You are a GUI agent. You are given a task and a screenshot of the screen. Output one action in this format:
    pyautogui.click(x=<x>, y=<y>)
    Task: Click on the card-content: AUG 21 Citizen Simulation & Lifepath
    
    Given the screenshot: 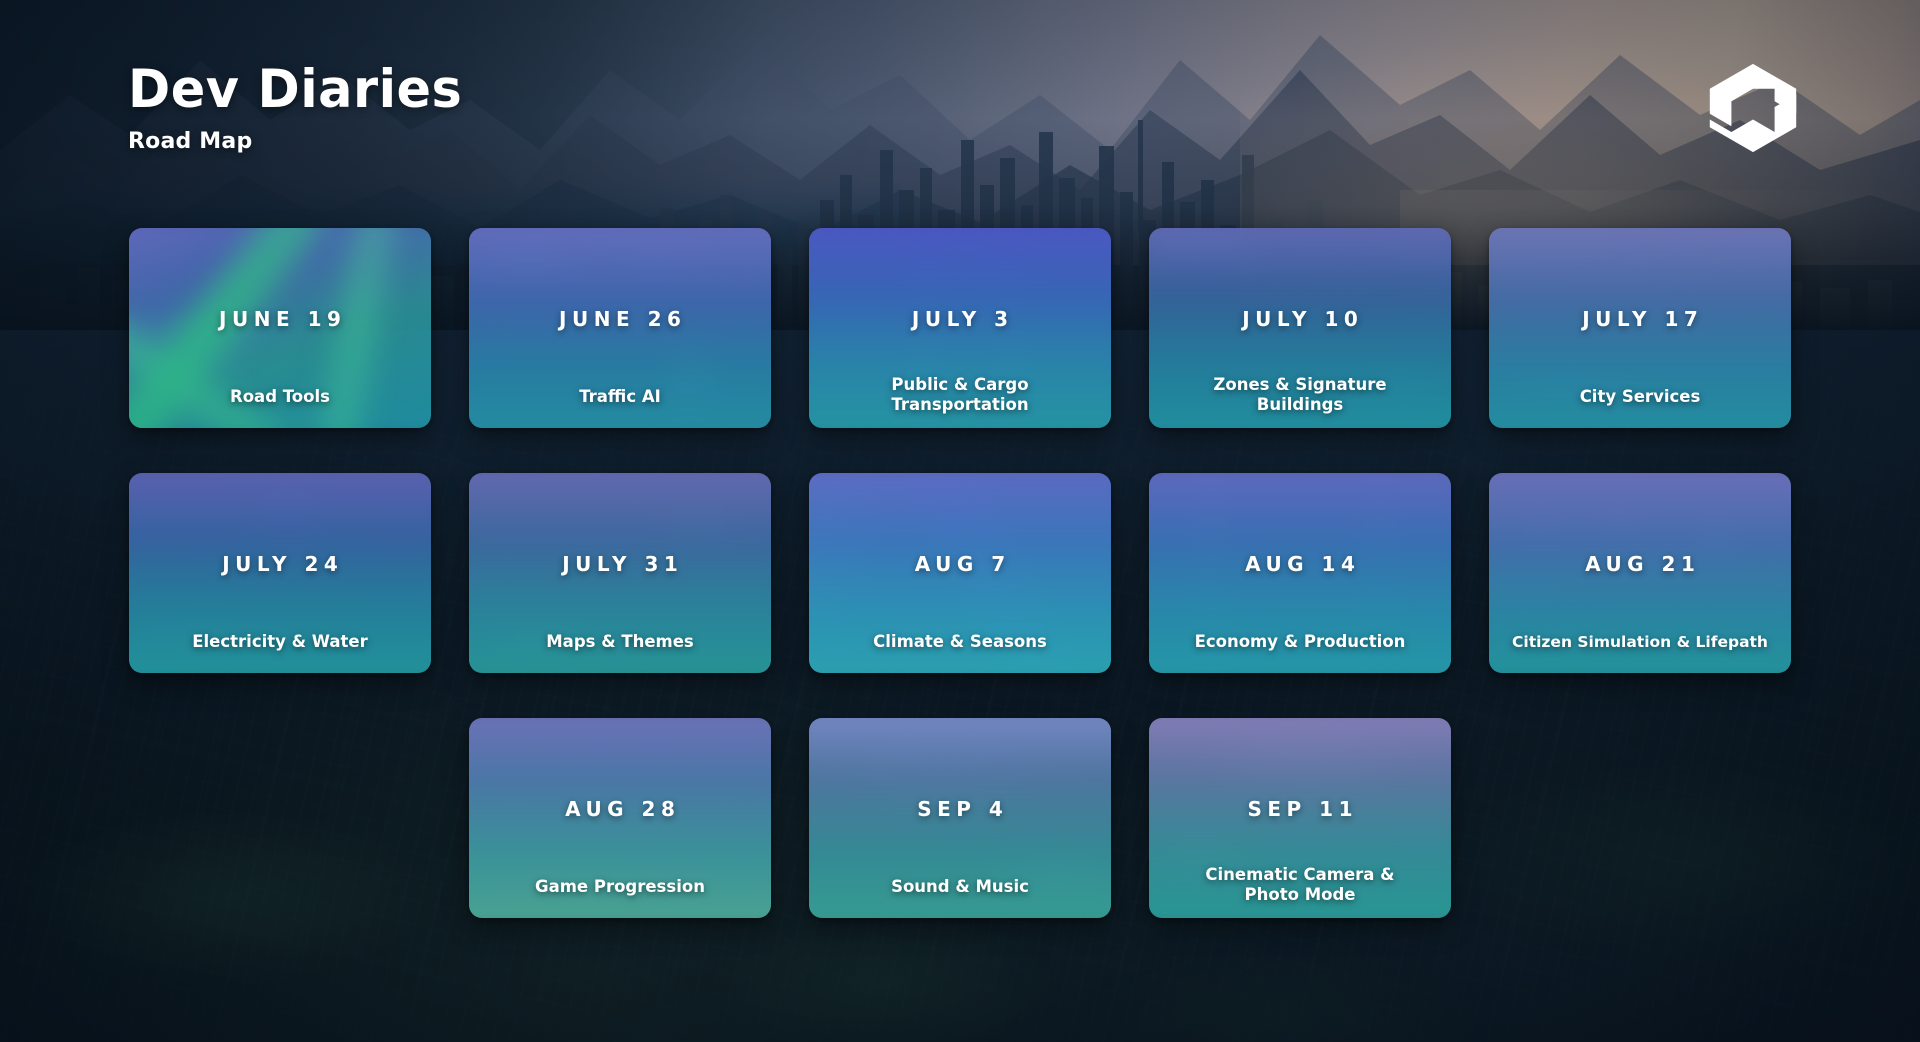 What is the action you would take?
    pyautogui.click(x=1640, y=573)
    